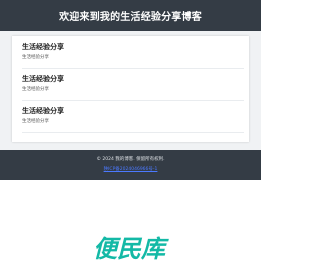 The width and height of the screenshot is (320, 271). I want to click on site-header: 欢迎来到我的生活经验分享博客, so click(130, 15).